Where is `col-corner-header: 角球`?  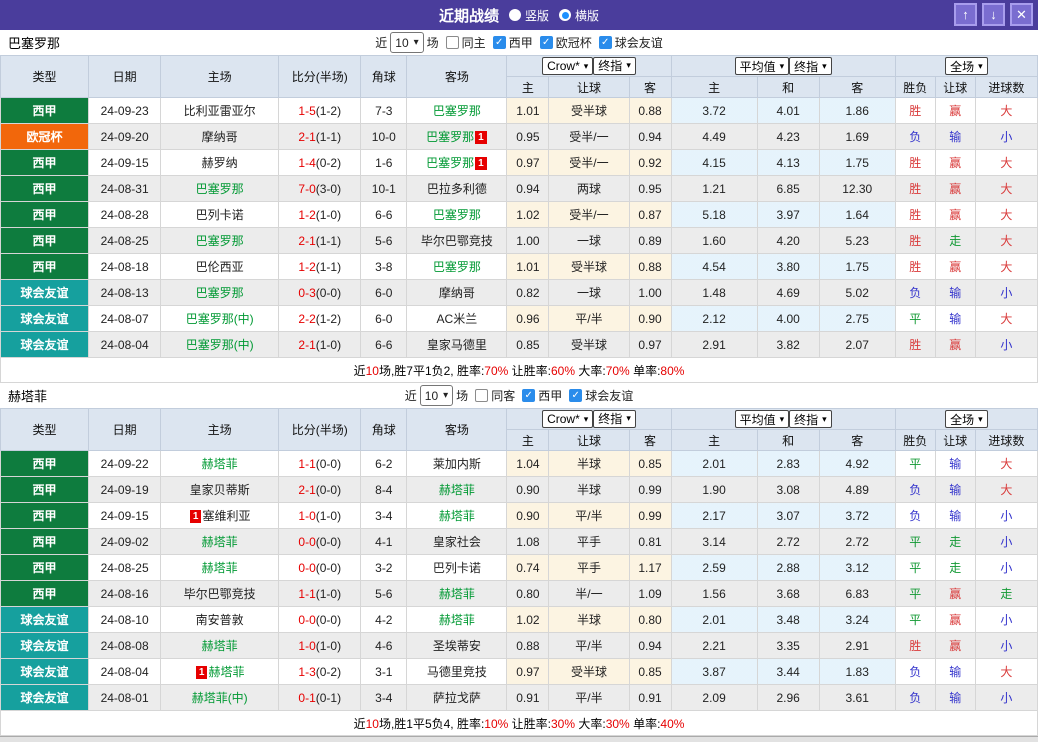
col-corner-header: 角球 is located at coordinates (384, 76).